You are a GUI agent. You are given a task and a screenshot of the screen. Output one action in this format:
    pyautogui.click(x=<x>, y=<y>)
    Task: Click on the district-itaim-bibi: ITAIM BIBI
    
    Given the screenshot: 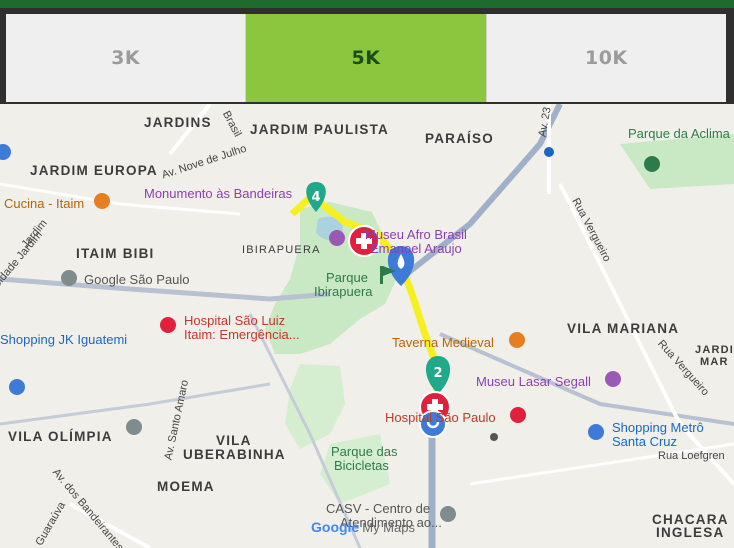 What is the action you would take?
    pyautogui.click(x=115, y=253)
    